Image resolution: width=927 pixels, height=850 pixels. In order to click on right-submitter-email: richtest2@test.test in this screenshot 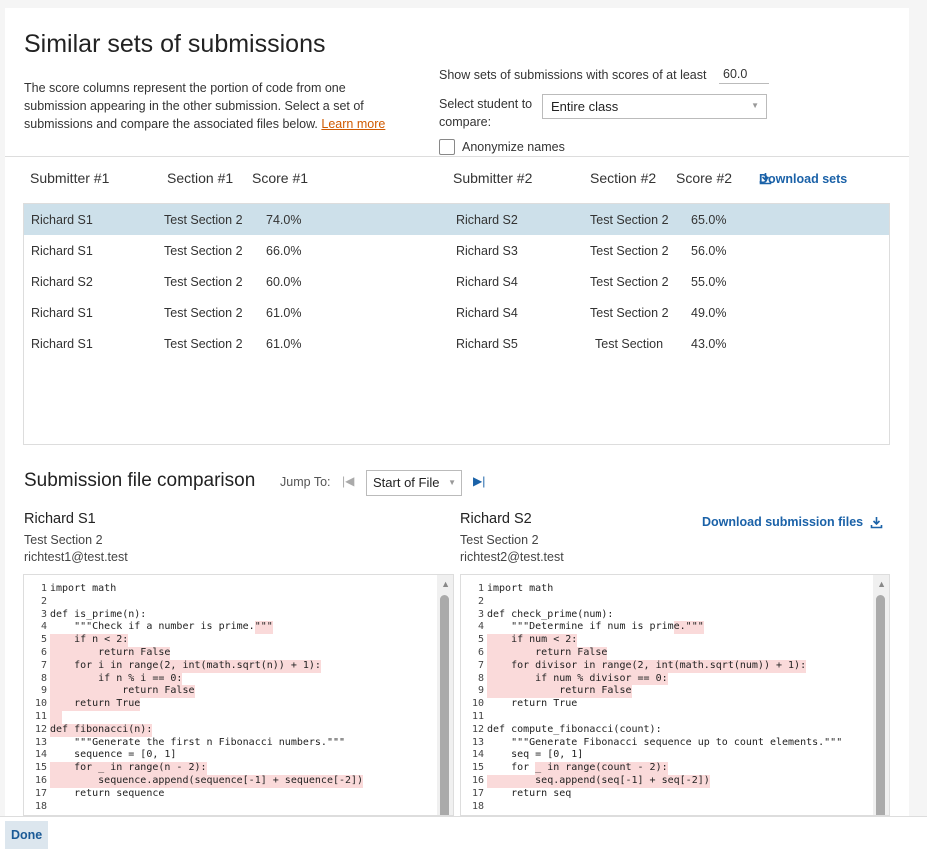, I will do `click(512, 557)`.